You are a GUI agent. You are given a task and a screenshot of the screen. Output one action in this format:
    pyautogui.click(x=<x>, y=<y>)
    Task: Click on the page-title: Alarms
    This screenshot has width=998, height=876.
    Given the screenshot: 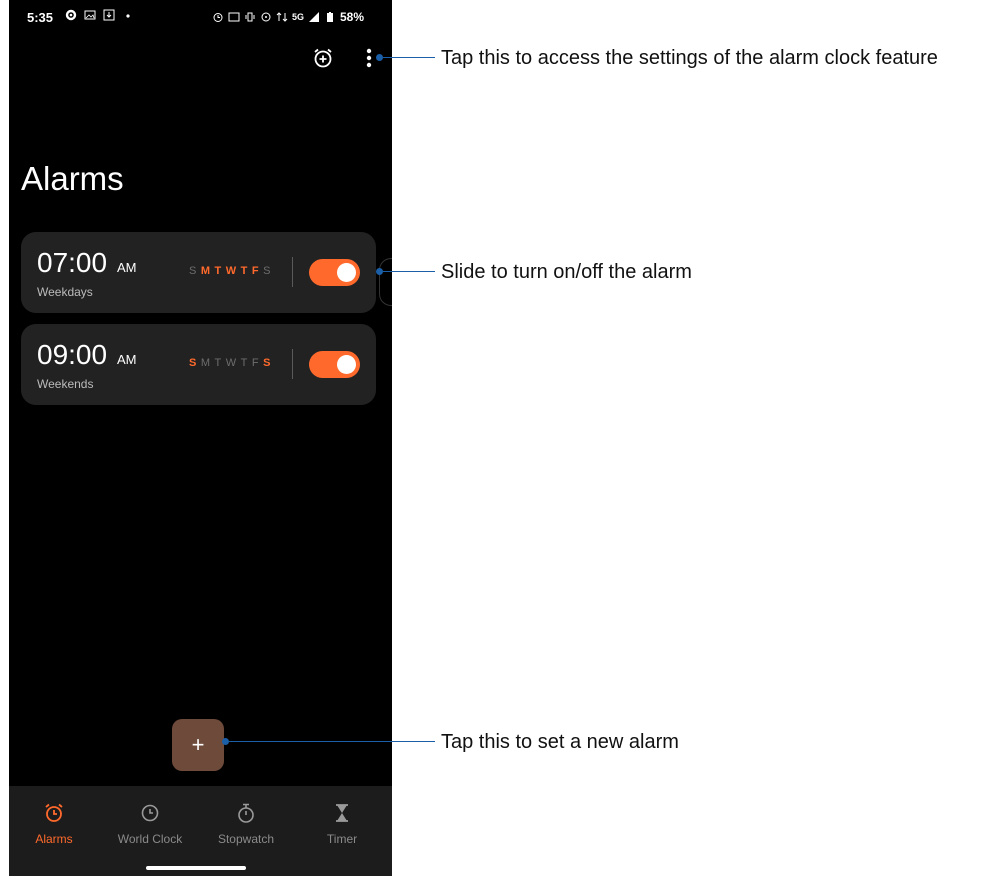 What is the action you would take?
    pyautogui.click(x=72, y=178)
    